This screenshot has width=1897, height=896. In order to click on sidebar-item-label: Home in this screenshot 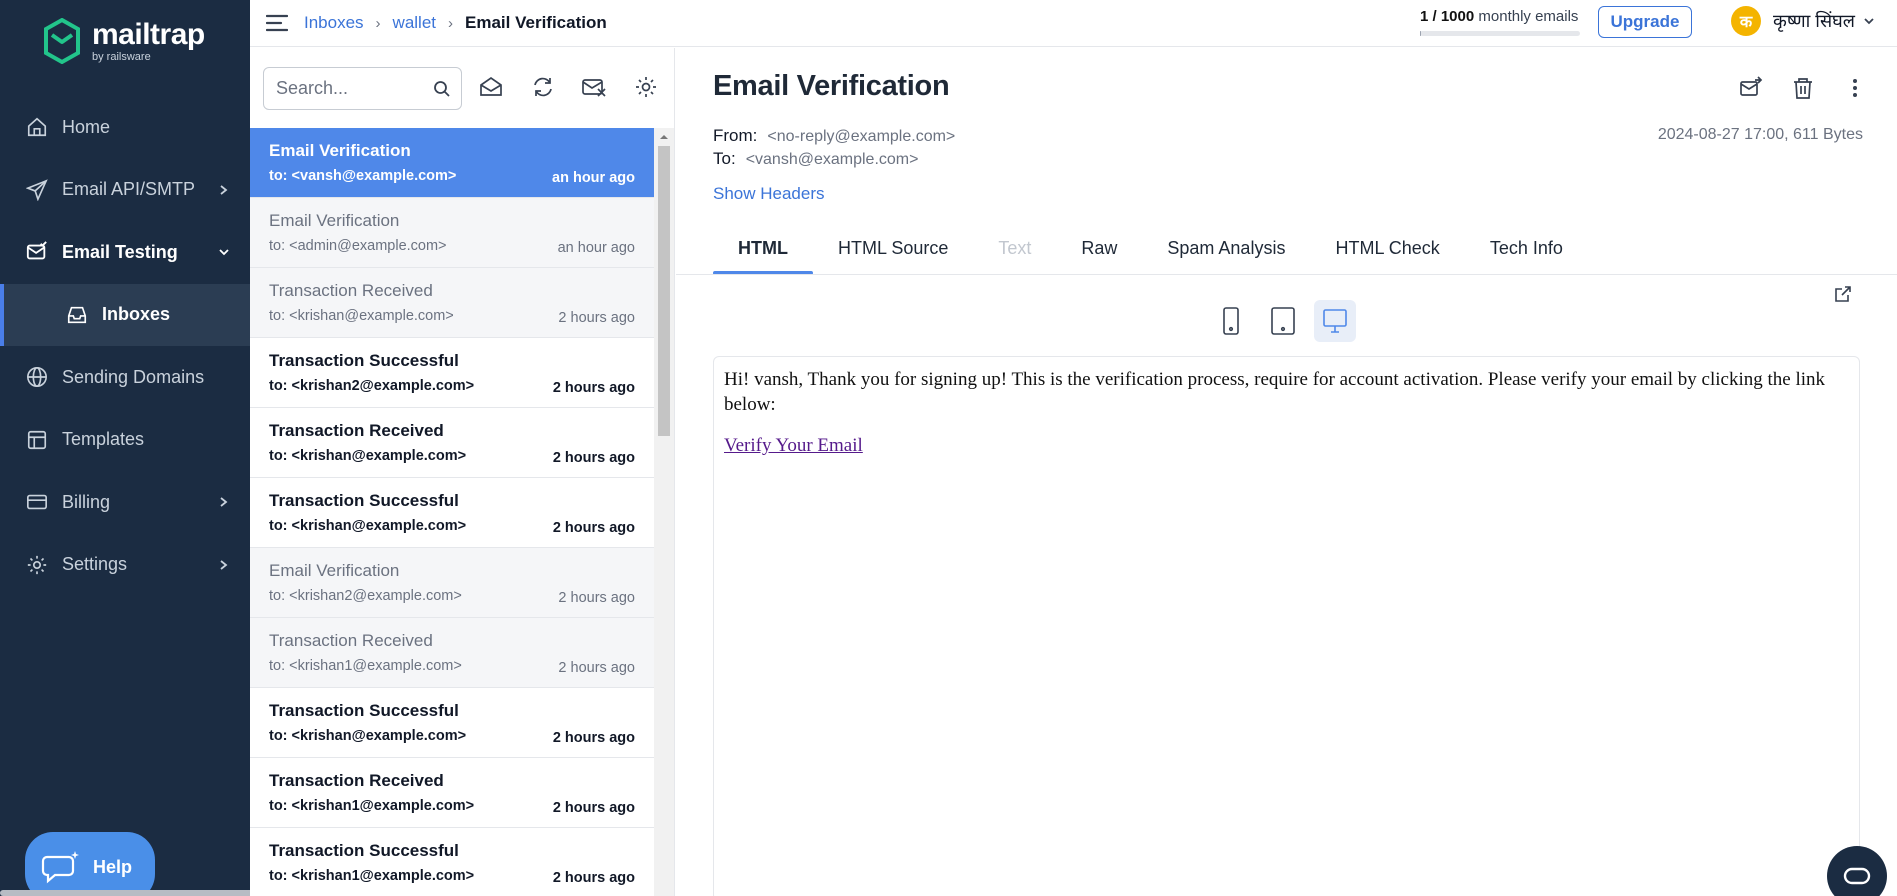, I will do `click(86, 126)`.